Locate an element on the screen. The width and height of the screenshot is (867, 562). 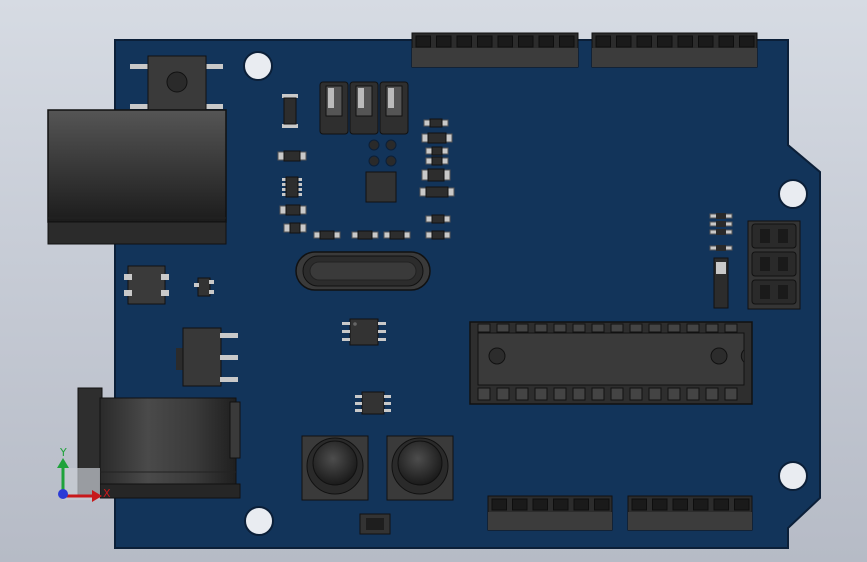
axis-x-label: X is located at coordinates (107, 493).